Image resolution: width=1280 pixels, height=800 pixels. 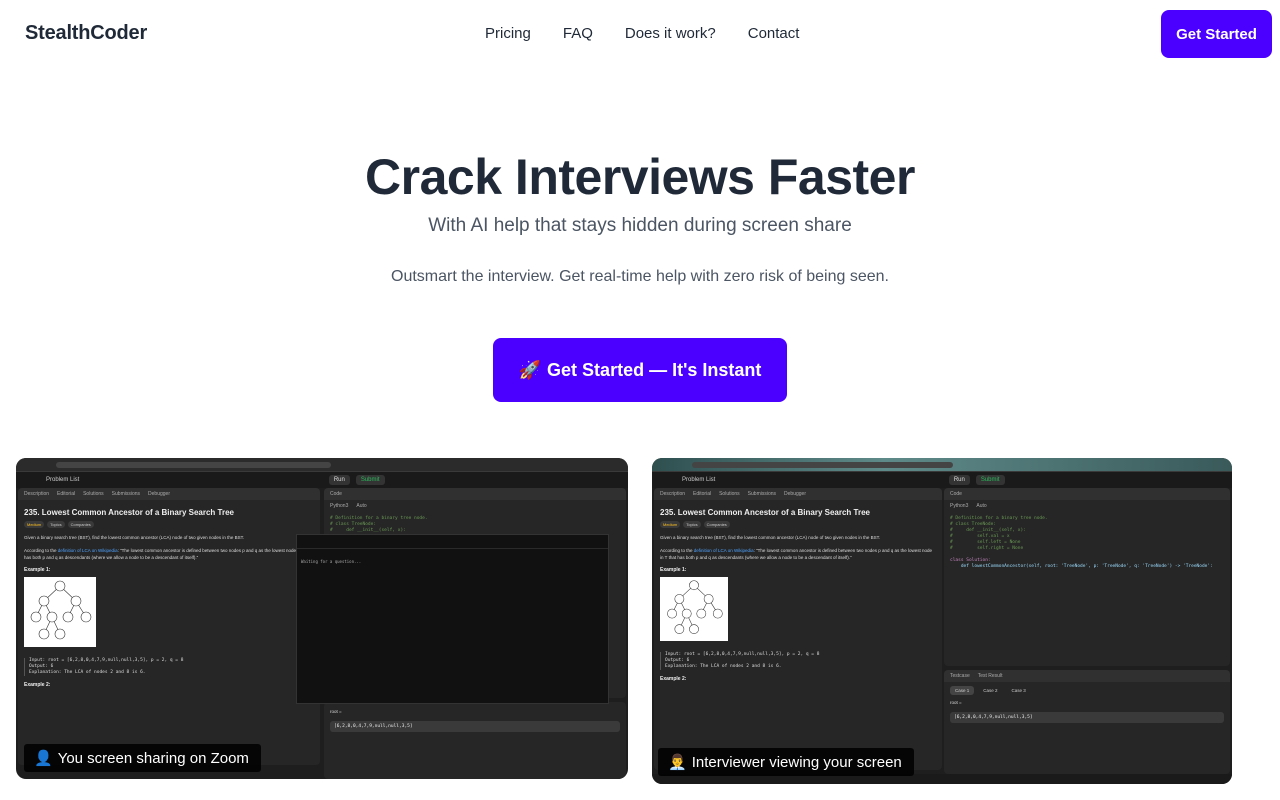 I want to click on case-3-tab: Case 3, so click(x=1018, y=690).